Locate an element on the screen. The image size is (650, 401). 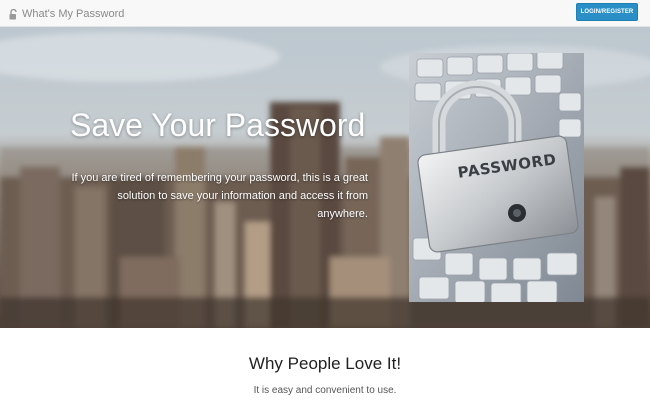
brand-link: What's My Password is located at coordinates (66, 14).